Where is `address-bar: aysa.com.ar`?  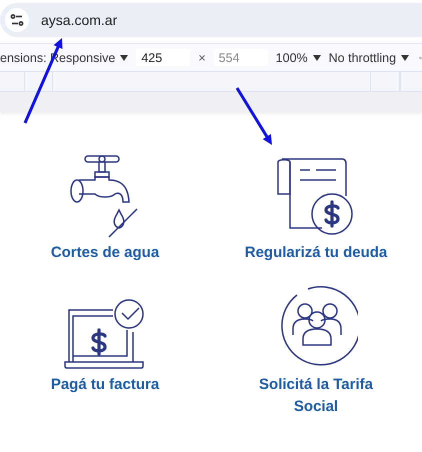
address-bar: aysa.com.ar is located at coordinates (211, 20).